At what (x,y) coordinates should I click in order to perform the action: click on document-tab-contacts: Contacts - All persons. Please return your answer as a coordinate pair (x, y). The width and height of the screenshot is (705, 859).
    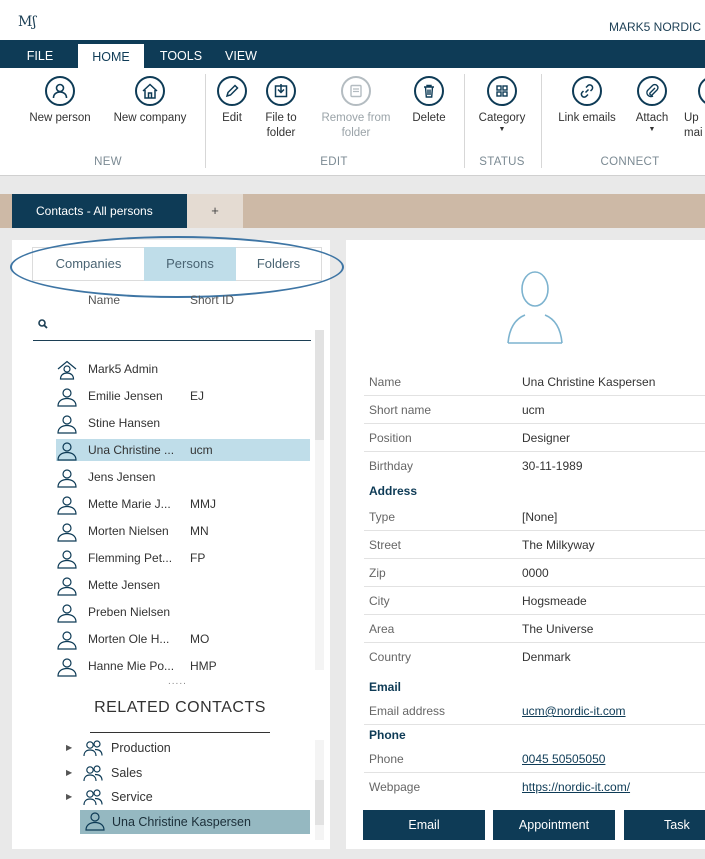
    Looking at the image, I should click on (99, 211).